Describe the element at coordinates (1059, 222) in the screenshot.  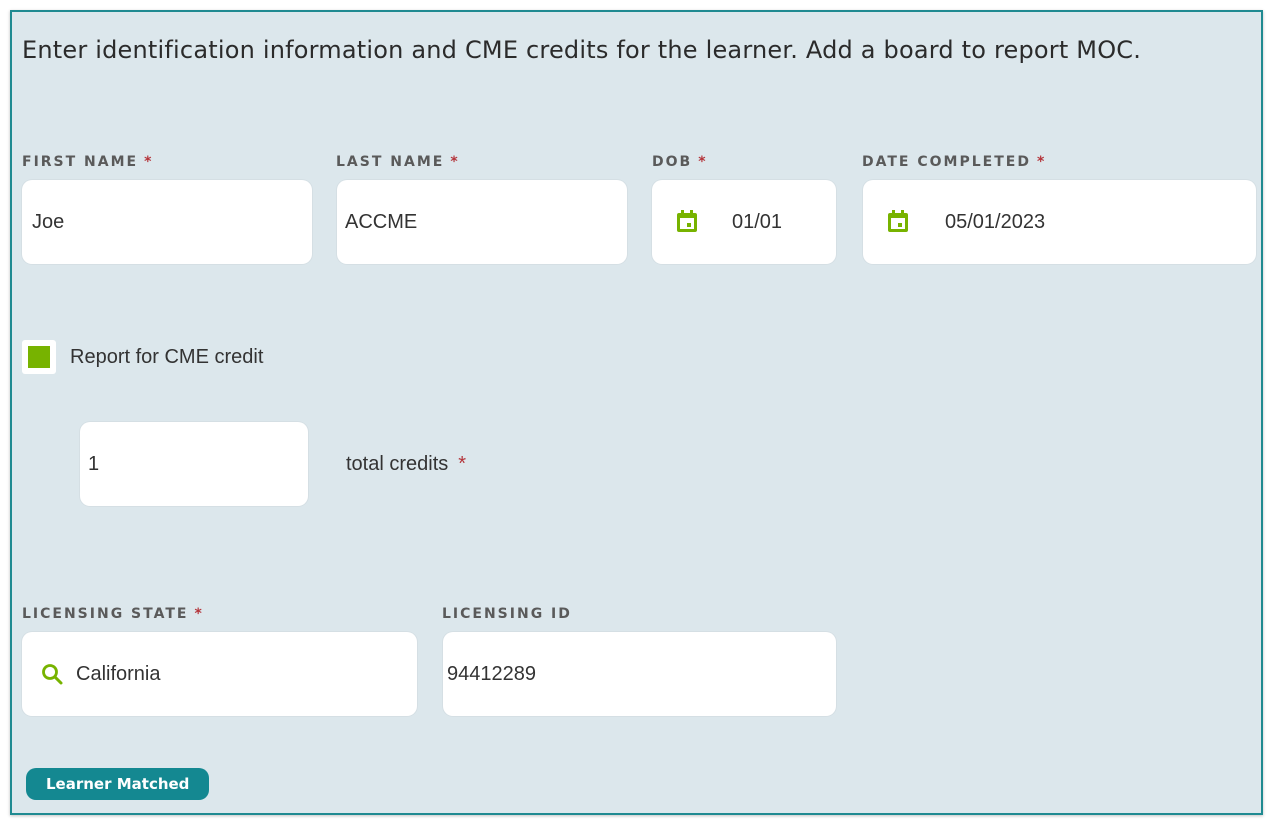
I see `date-completed-field: 05/01/2023` at that location.